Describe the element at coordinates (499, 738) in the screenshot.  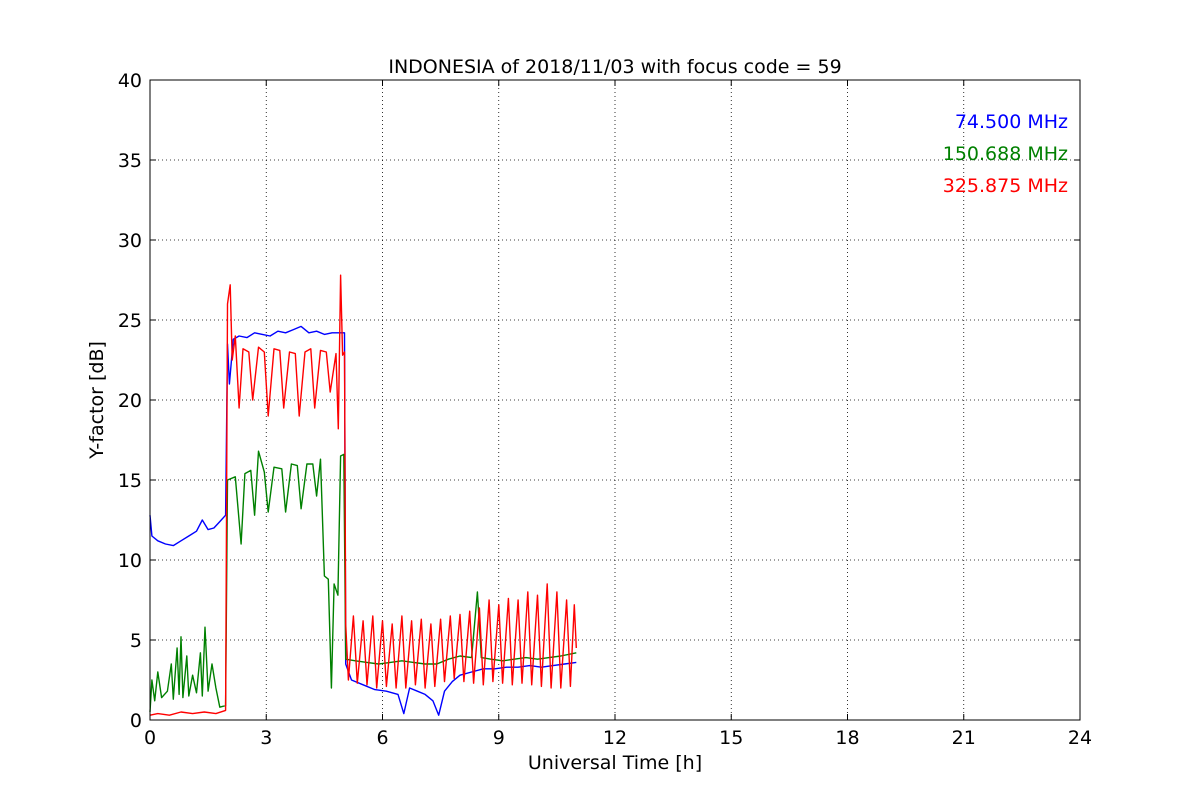
I see `x-tick-label: 9` at that location.